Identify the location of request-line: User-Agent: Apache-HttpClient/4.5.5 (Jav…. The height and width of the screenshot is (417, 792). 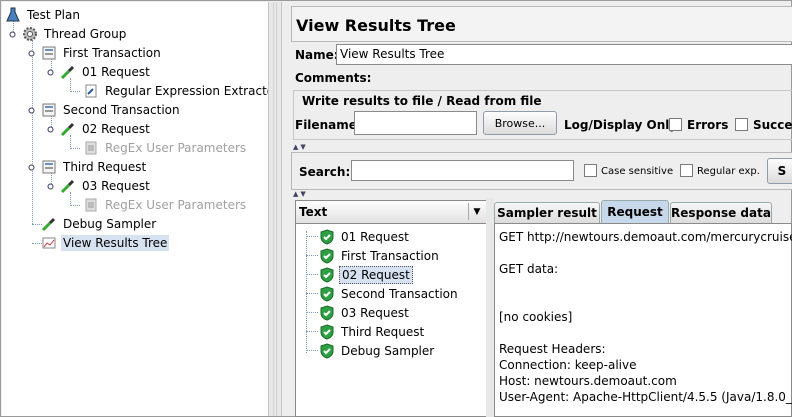
(645, 397).